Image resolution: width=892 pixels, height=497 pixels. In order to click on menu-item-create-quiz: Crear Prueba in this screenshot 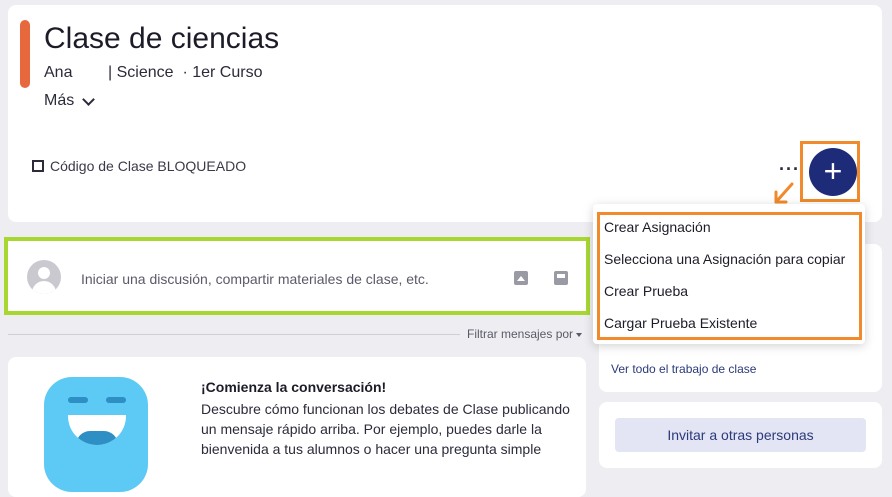, I will do `click(646, 291)`.